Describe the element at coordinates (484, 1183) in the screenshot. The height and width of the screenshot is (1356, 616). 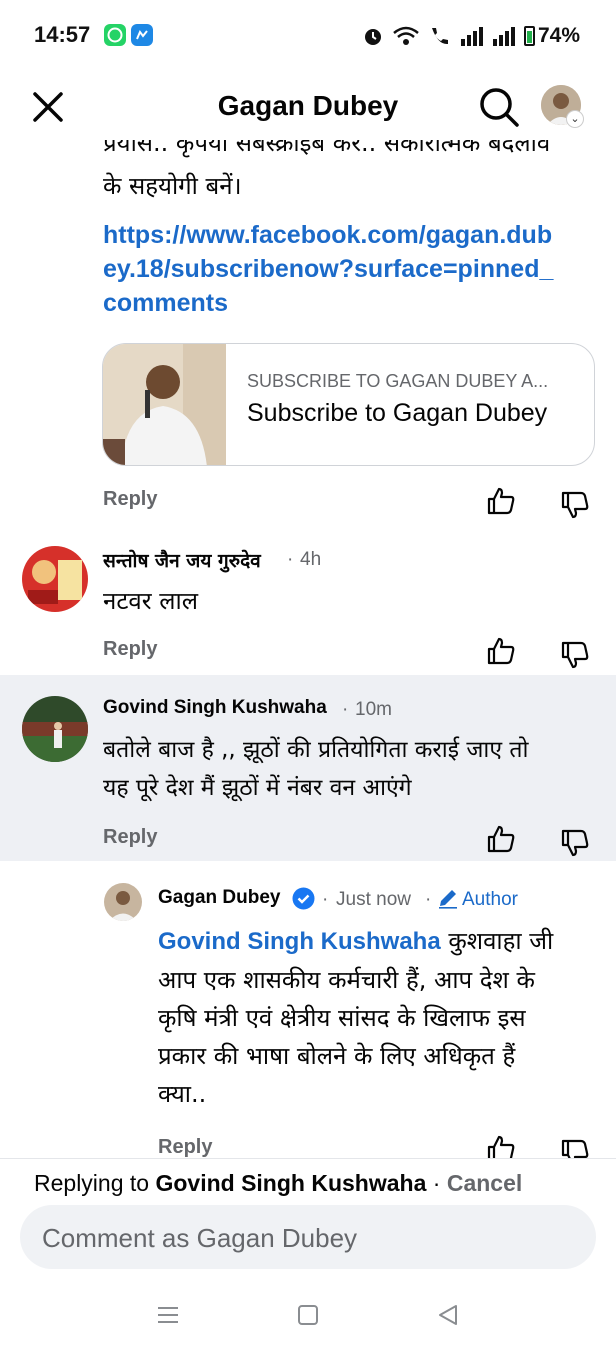
I see `cancel-reply-button: Cancel` at that location.